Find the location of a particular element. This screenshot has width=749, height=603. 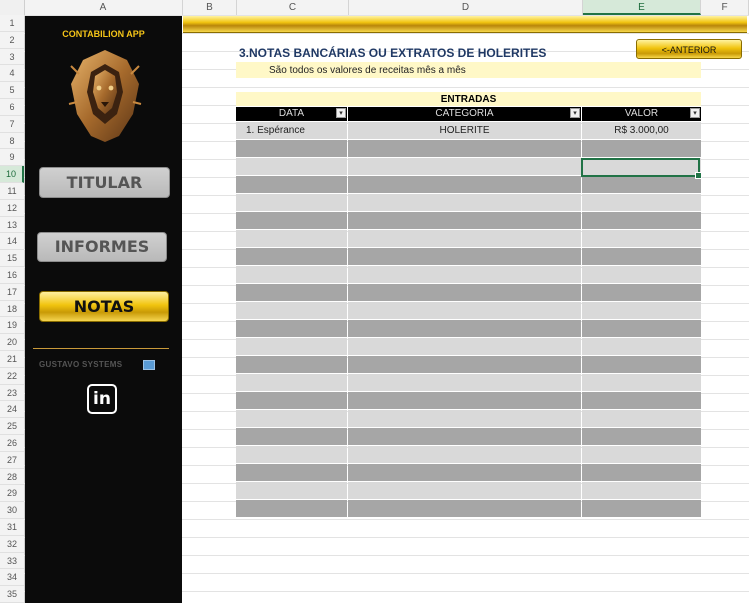

row-header-28: 28 is located at coordinates (12, 477).